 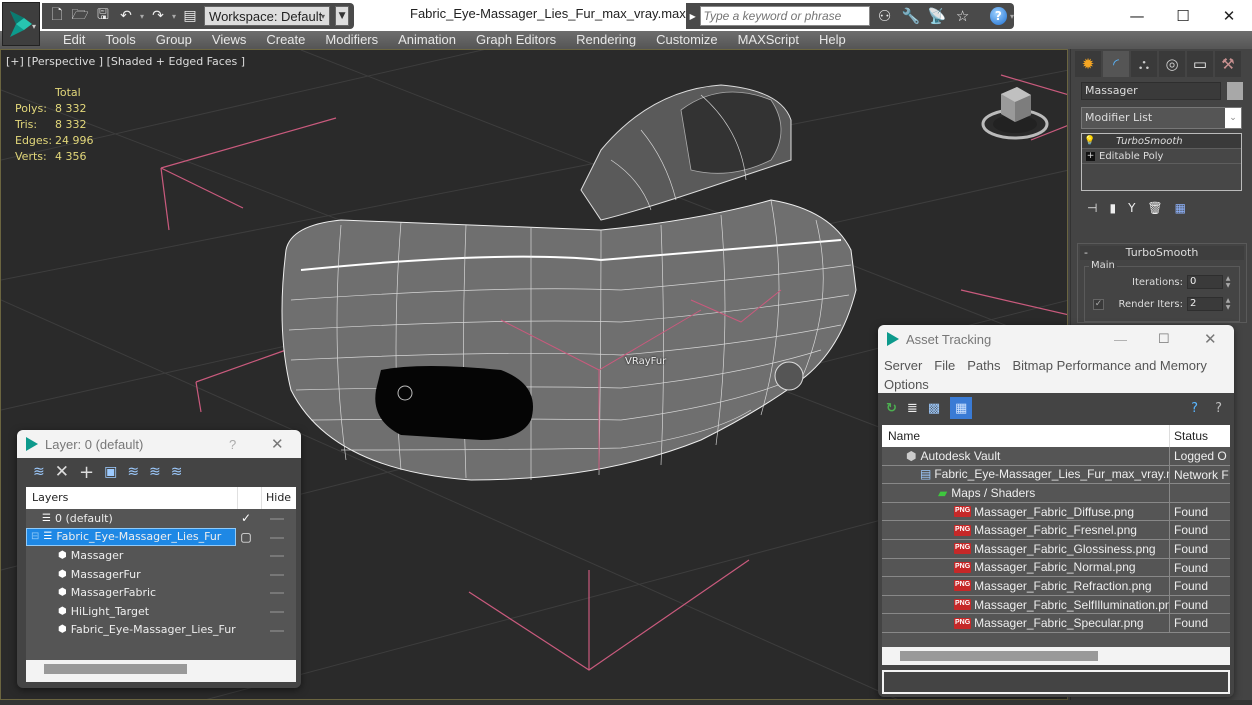 I want to click on asset-row: ▰ Maps / Shaders, so click(x=1056, y=493).